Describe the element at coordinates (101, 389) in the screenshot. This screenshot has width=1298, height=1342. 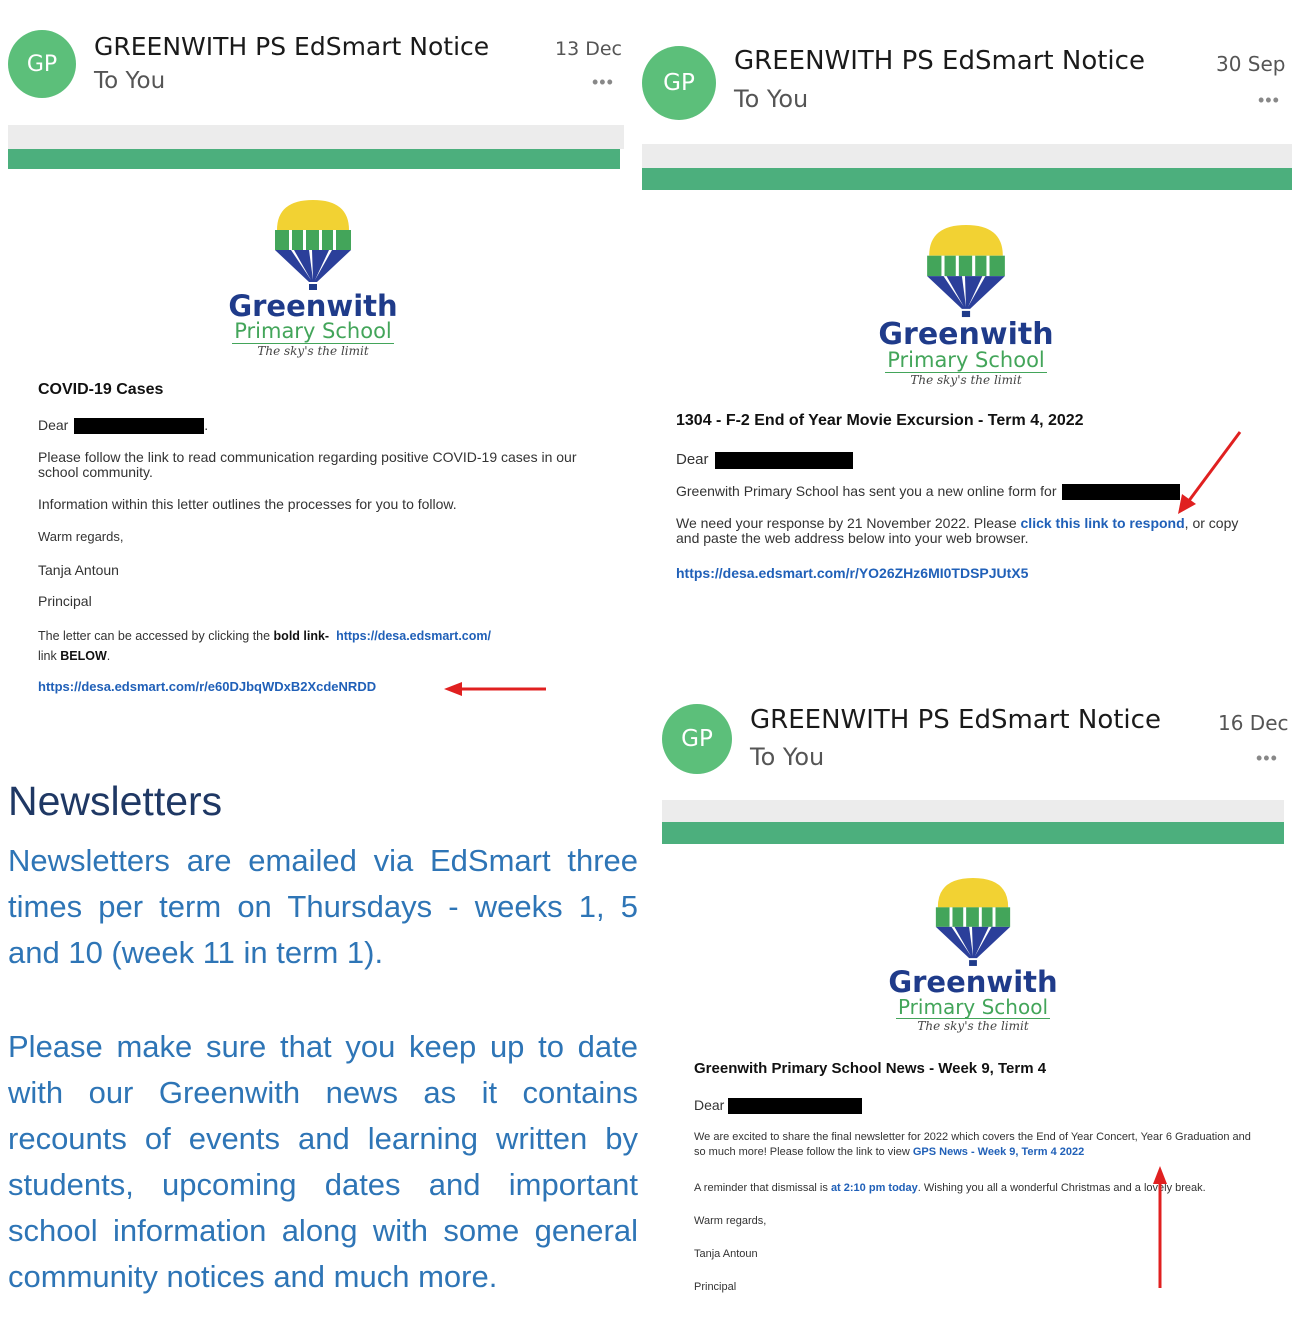
I see `email-subject: COVID-19 Cases` at that location.